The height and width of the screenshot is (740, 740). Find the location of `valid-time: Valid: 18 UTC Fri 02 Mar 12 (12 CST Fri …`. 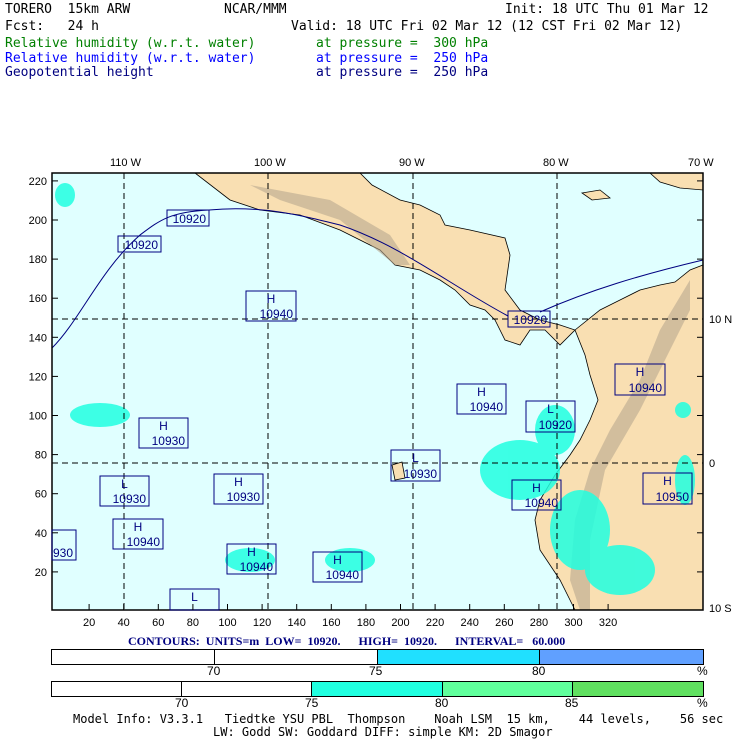

valid-time: Valid: 18 UTC Fri 02 Mar 12 (12 CST Fri … is located at coordinates (487, 26).